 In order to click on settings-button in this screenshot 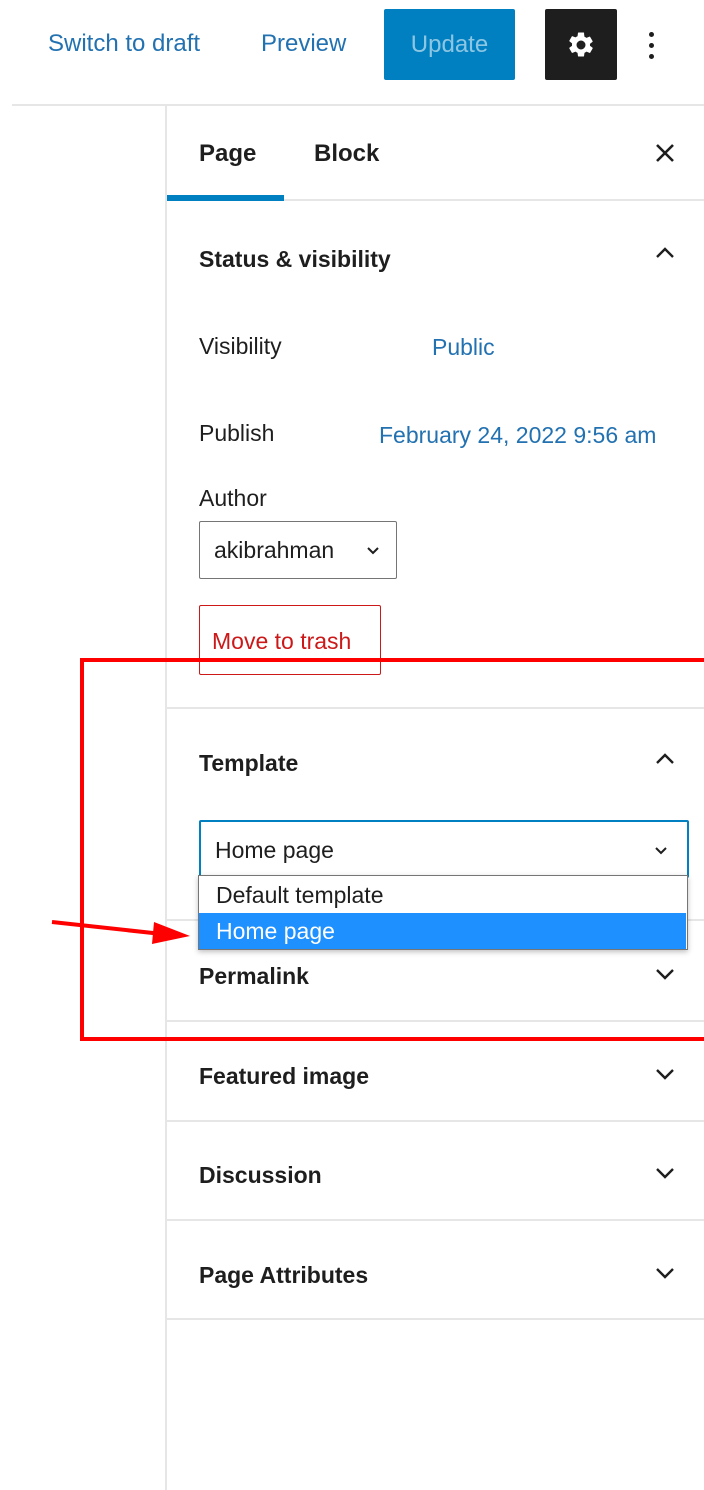, I will do `click(581, 44)`.